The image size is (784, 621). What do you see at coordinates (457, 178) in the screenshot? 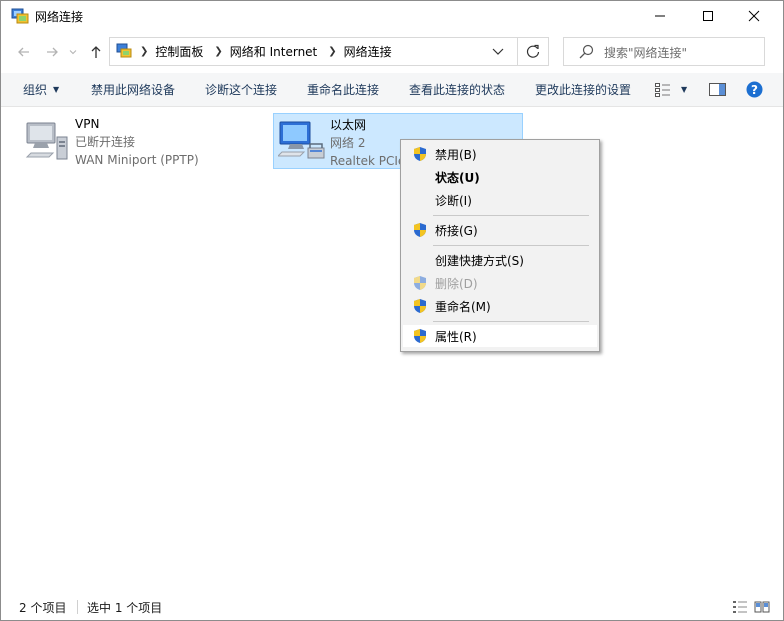
I see `menu-item-label: 状态(U)` at bounding box center [457, 178].